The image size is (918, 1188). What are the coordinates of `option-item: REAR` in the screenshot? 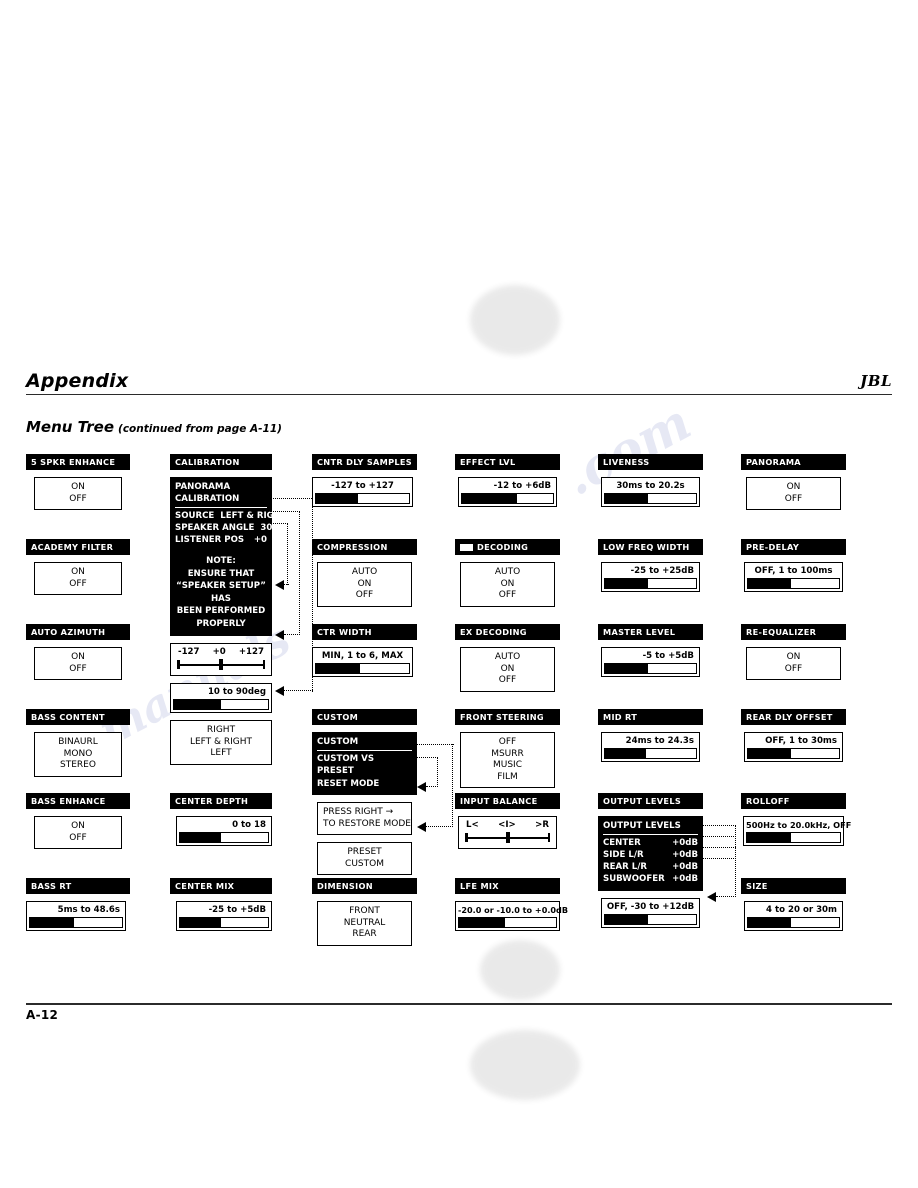 It's located at (364, 935).